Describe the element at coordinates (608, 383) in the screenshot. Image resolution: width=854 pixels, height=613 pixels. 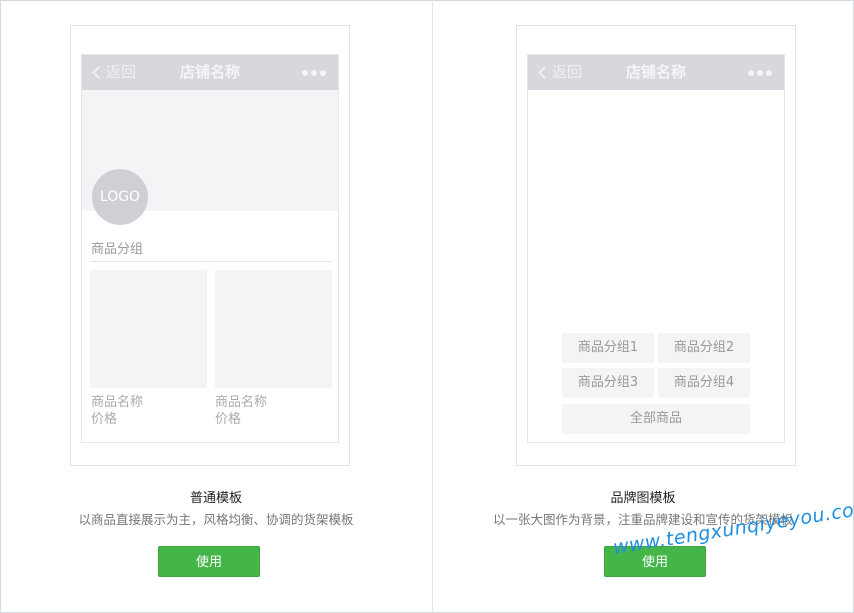
I see `category-tile: 商品分组3` at that location.